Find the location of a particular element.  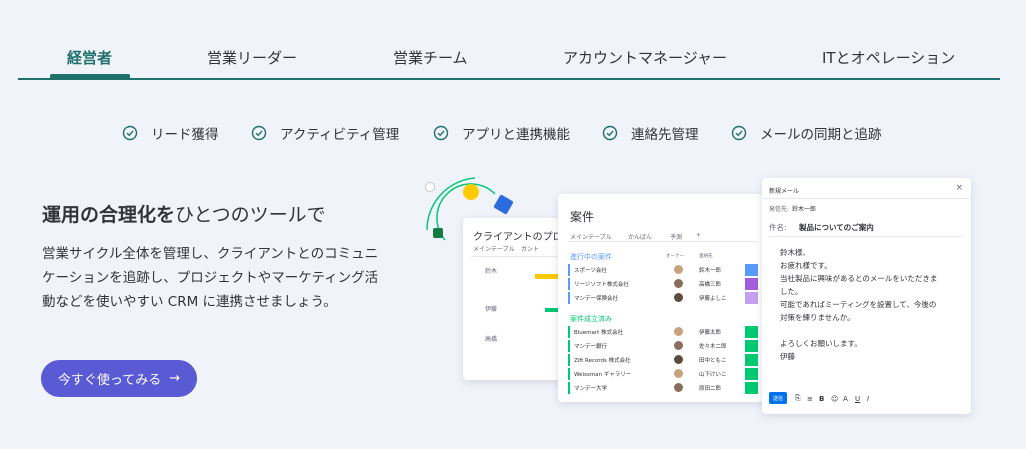

cta-label: 今すぐ使ってみる is located at coordinates (109, 380).